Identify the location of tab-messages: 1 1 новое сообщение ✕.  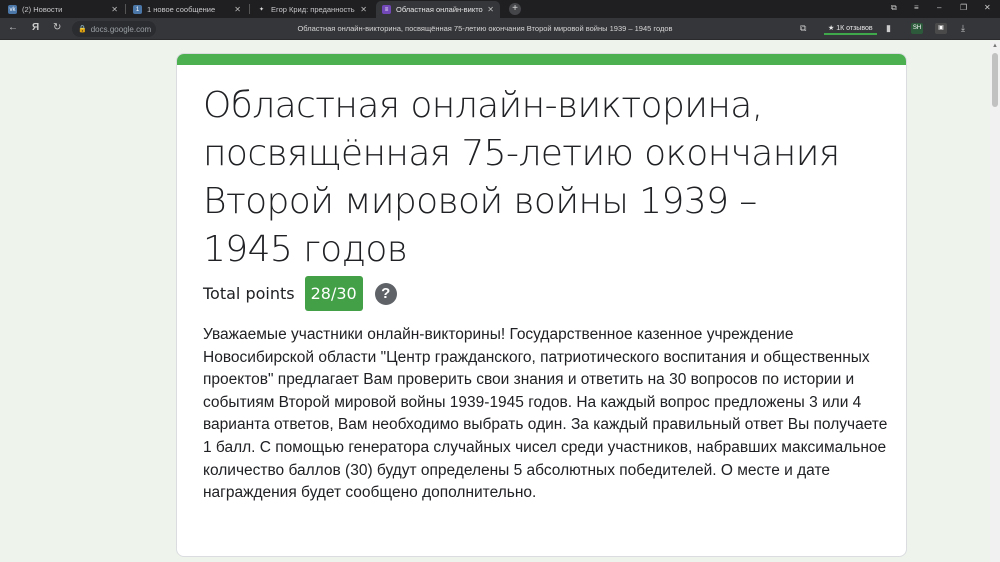
(187, 9).